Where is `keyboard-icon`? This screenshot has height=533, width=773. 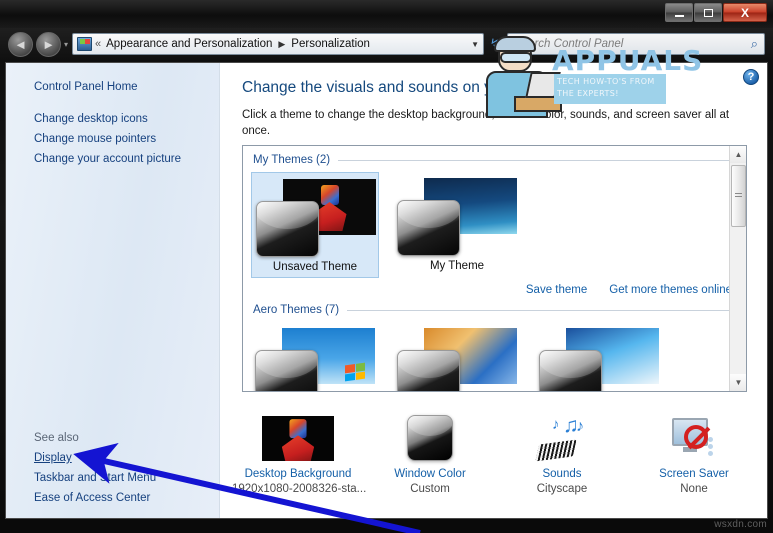
keyboard-icon is located at coordinates (556, 450).